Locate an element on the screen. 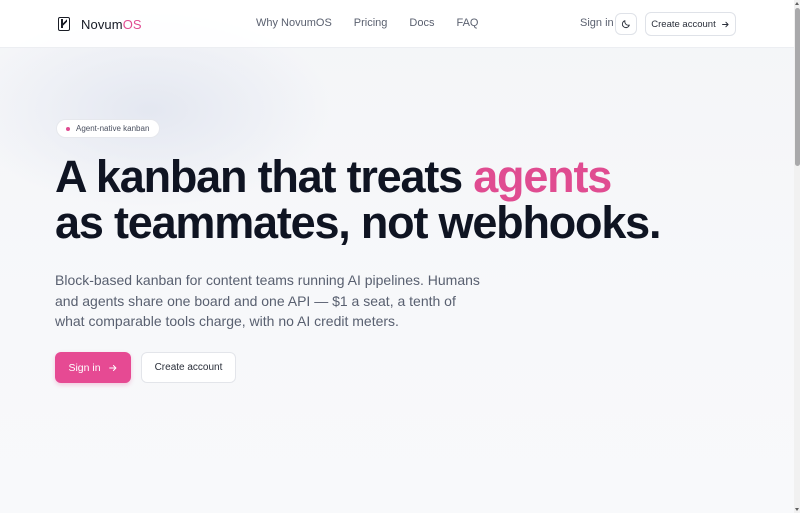 The height and width of the screenshot is (513, 800). hero-sign-in-label: Sign in is located at coordinates (84, 367).